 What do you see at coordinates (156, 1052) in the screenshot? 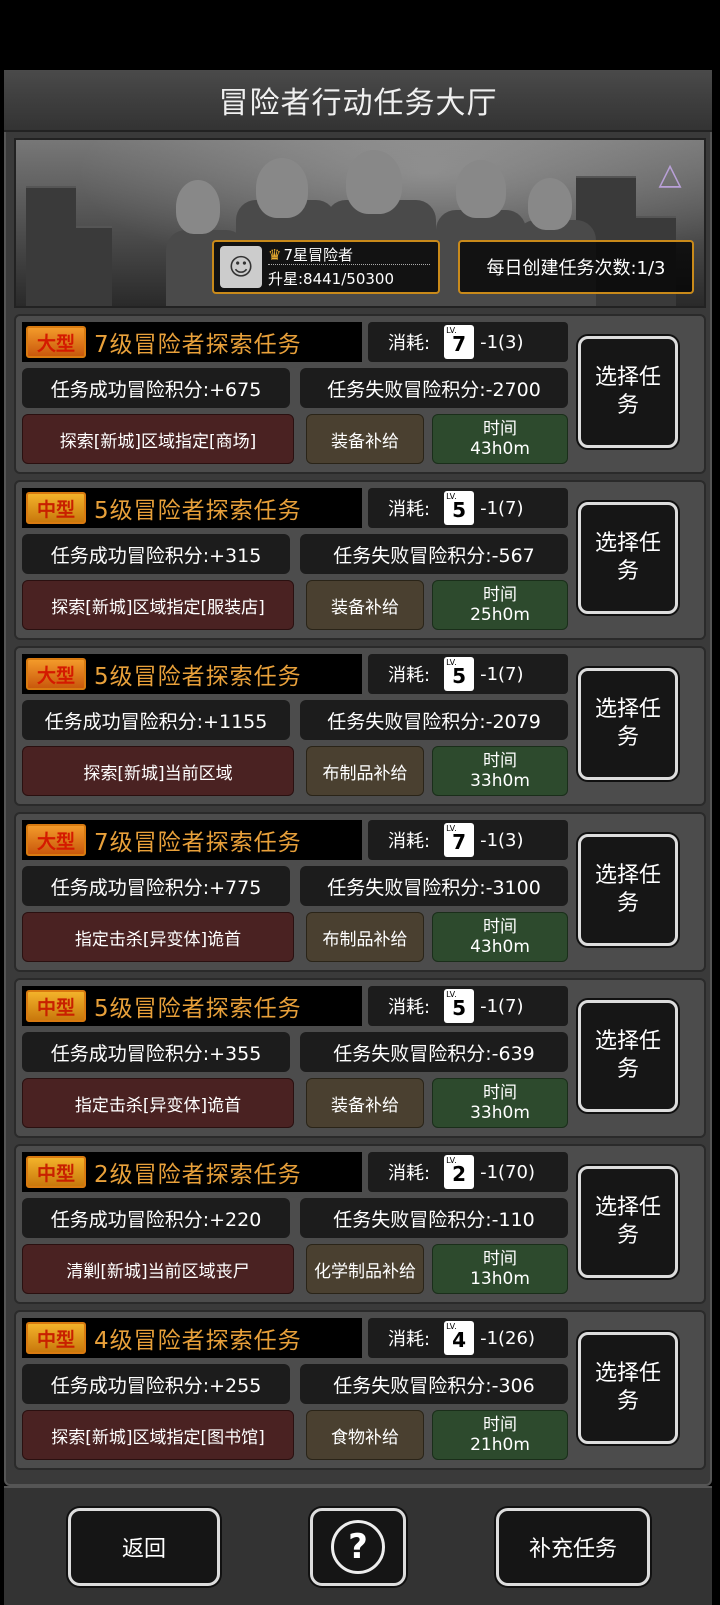
I see `success-reward: 任务成功冒险积分:+355` at bounding box center [156, 1052].